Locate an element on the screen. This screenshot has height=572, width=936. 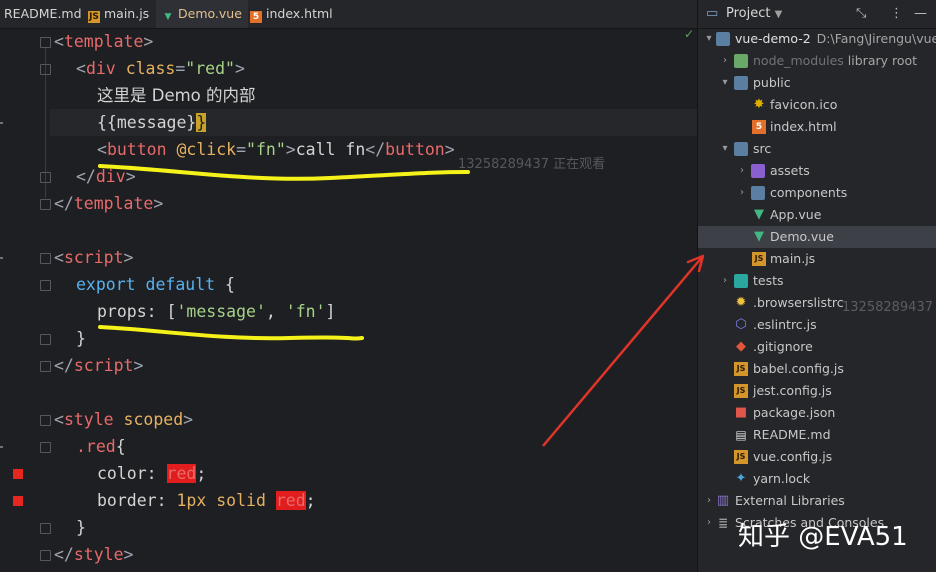
tree-item-root: ▾ vue-demo-2 D:\Fang\Jirengu\vue is located at coordinates (817, 39).